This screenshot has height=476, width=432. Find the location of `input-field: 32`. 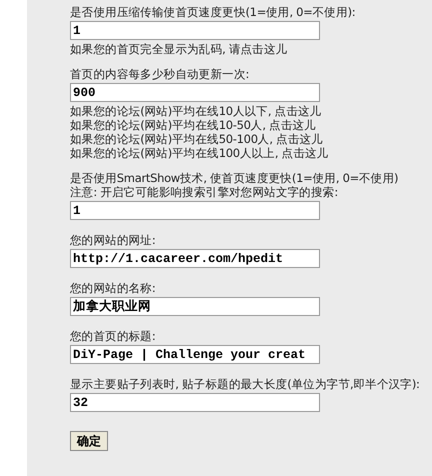

input-field: 32 is located at coordinates (195, 402).